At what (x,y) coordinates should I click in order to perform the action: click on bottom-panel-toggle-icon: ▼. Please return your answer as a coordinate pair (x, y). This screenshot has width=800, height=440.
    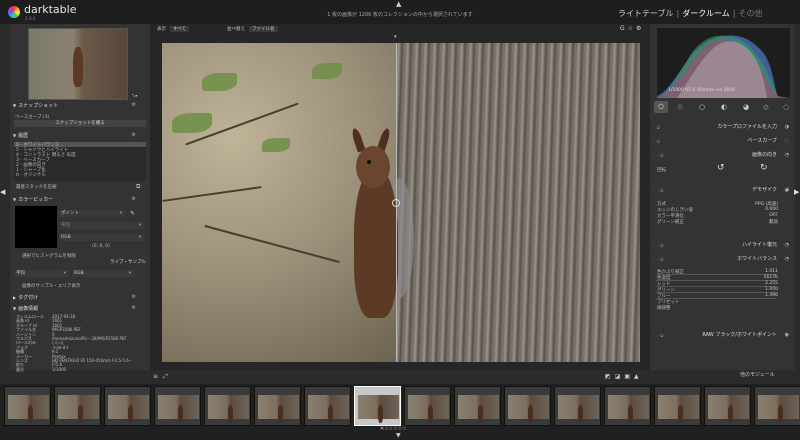
    Looking at the image, I should click on (398, 435).